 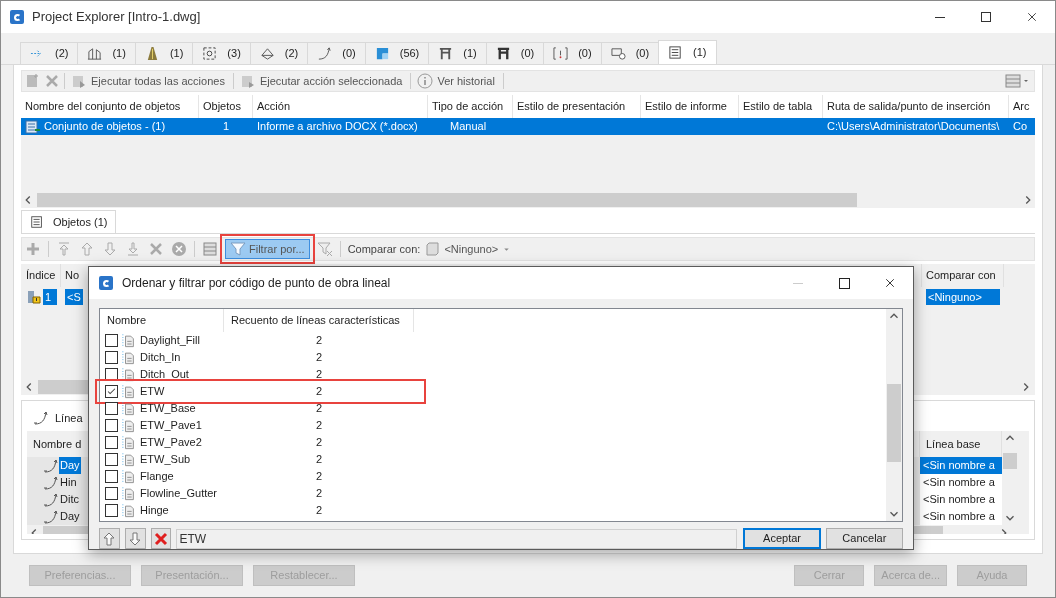 What do you see at coordinates (493, 476) in the screenshot?
I see `list-item: Flange 2` at bounding box center [493, 476].